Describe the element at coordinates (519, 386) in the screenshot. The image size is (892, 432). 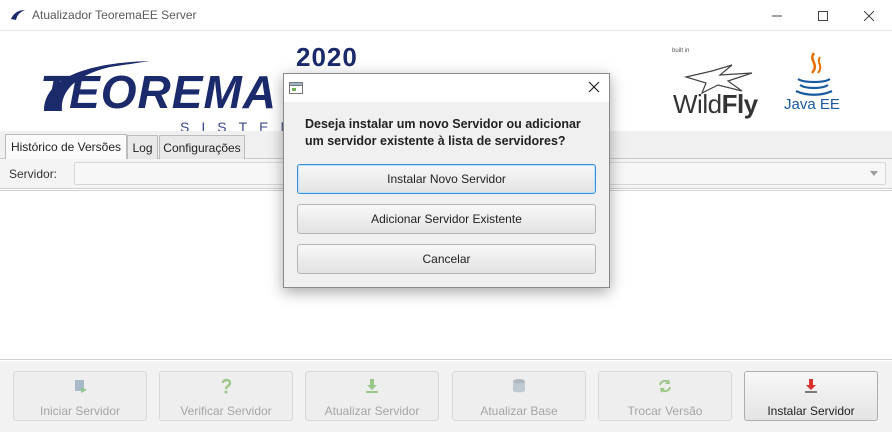
I see `database-icon` at that location.